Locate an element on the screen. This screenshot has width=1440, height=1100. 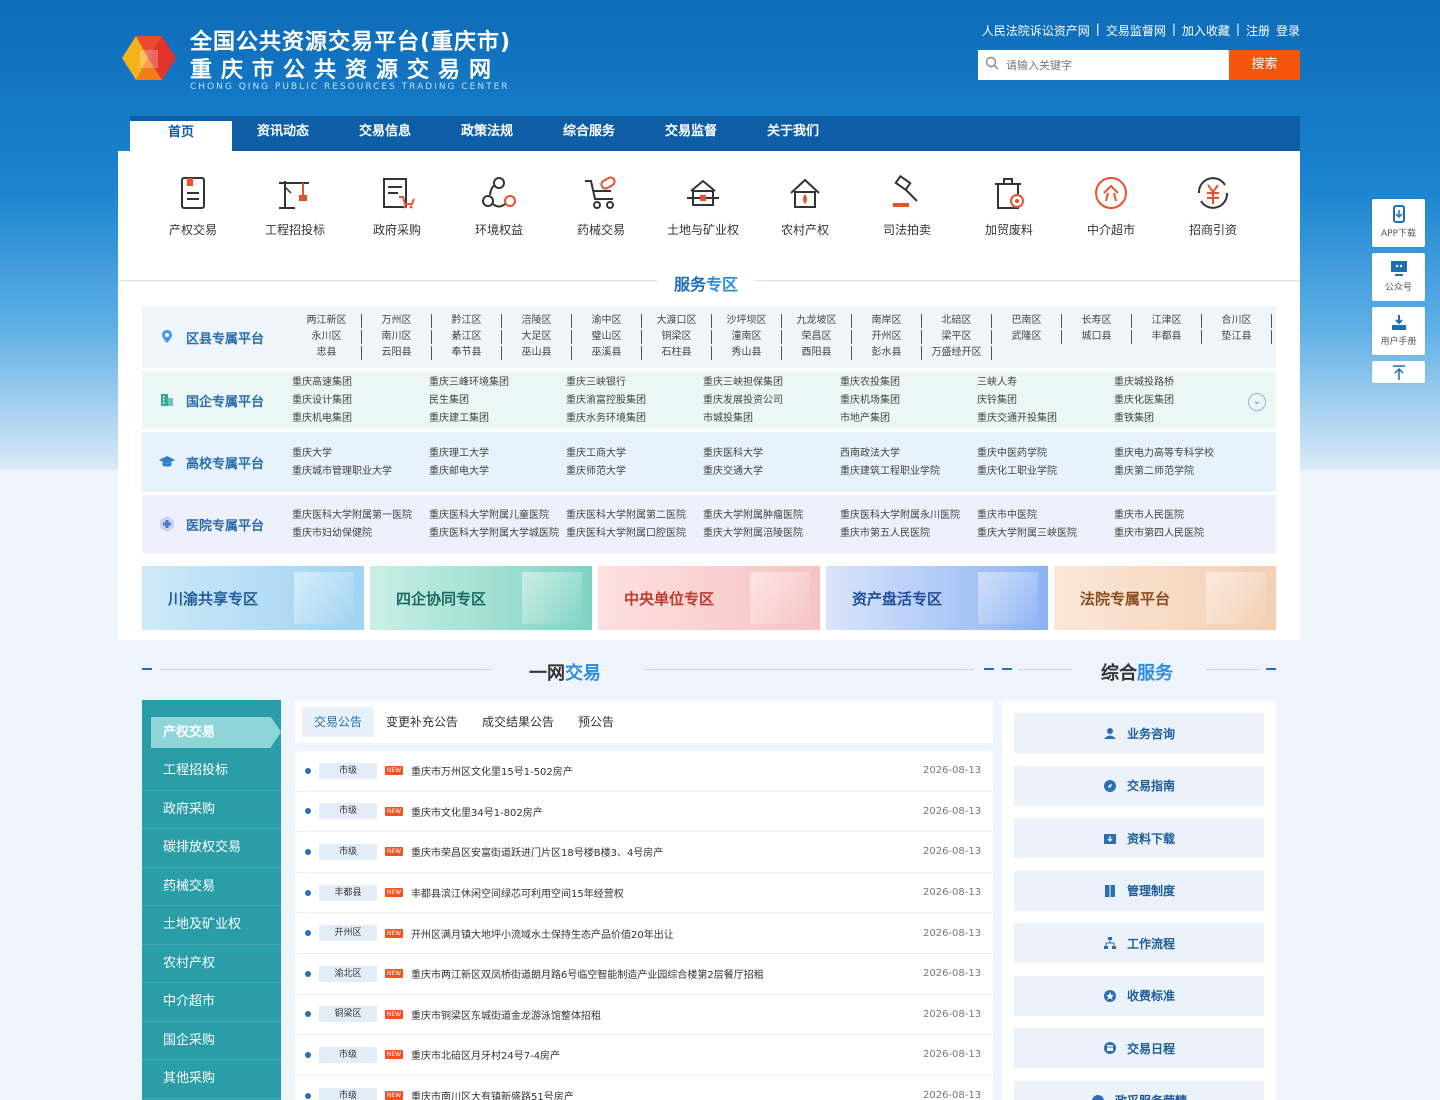
category-10: 中介超市 is located at coordinates (1111, 205).